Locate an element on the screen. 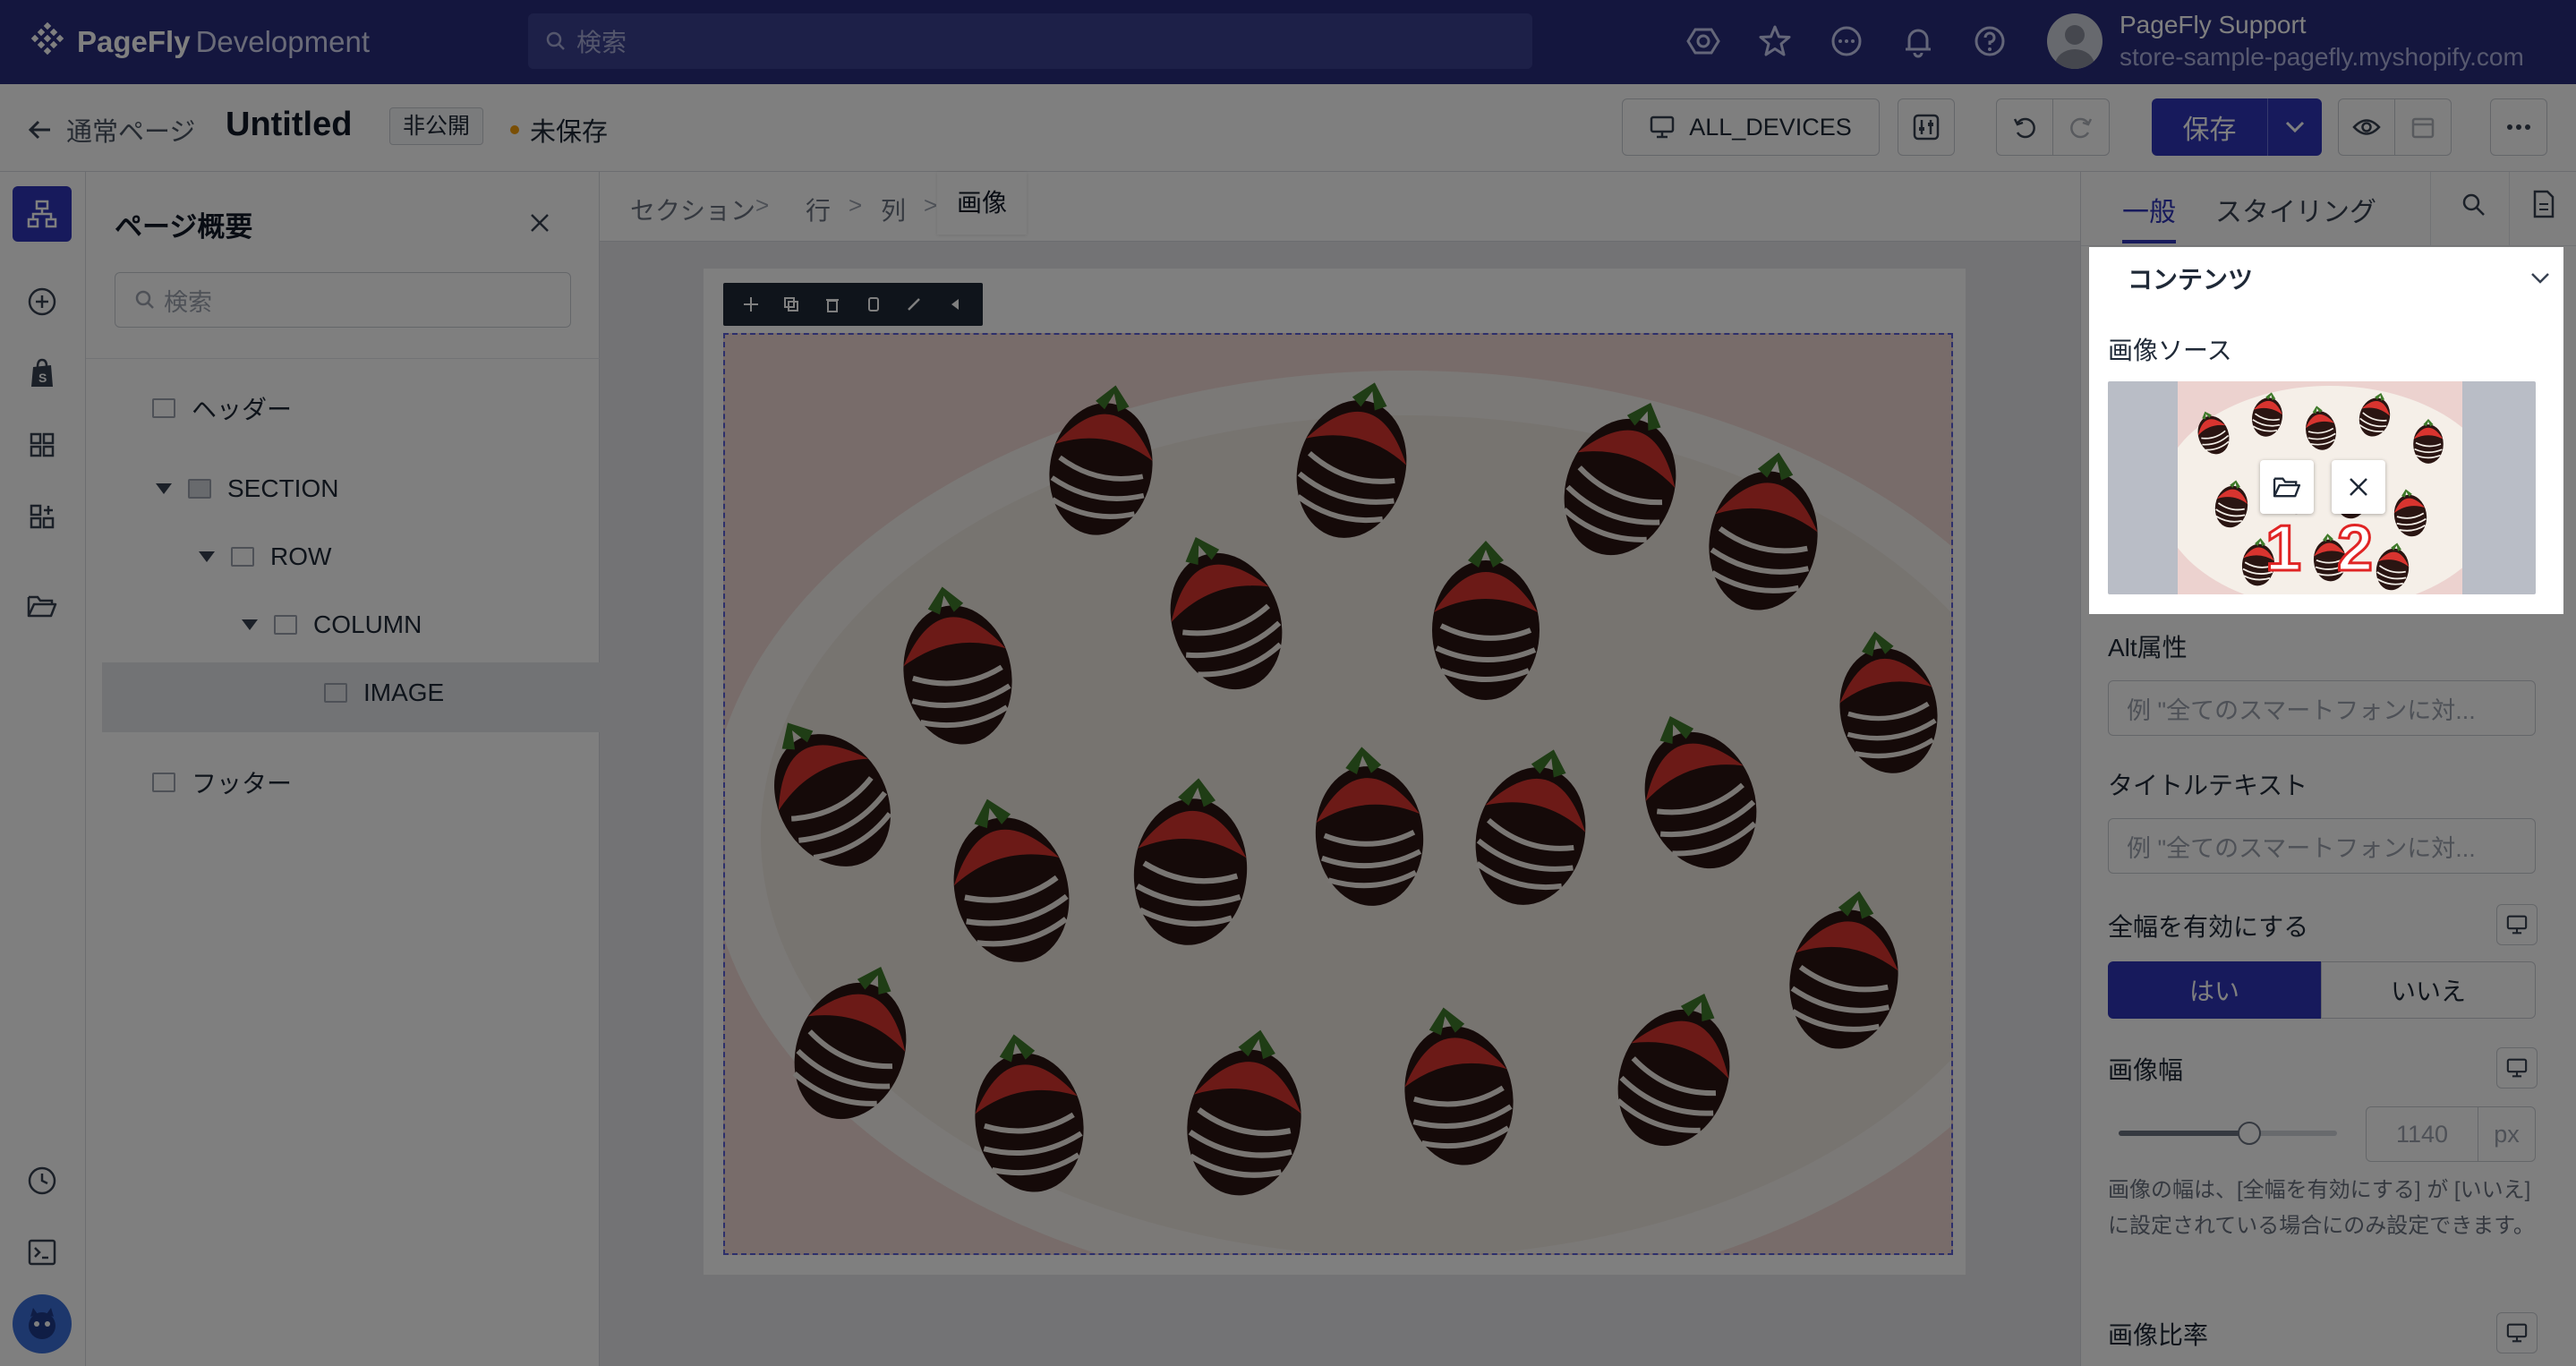  shopify-rail-button: S is located at coordinates (42, 373).